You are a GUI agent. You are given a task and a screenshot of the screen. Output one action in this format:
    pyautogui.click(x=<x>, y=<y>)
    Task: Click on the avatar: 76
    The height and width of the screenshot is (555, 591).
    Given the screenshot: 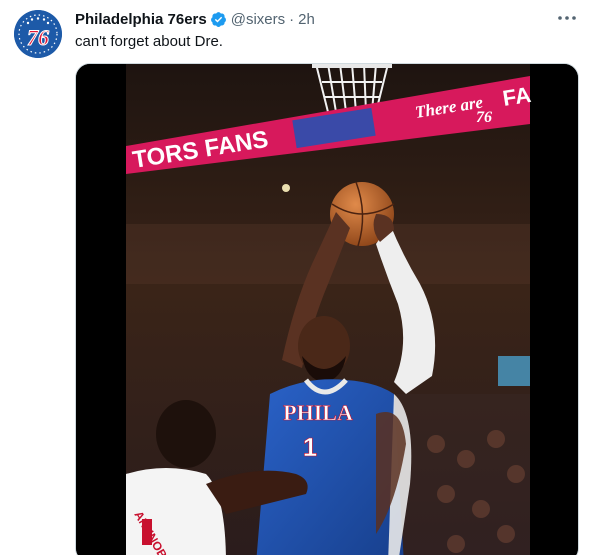 What is the action you would take?
    pyautogui.click(x=38, y=34)
    